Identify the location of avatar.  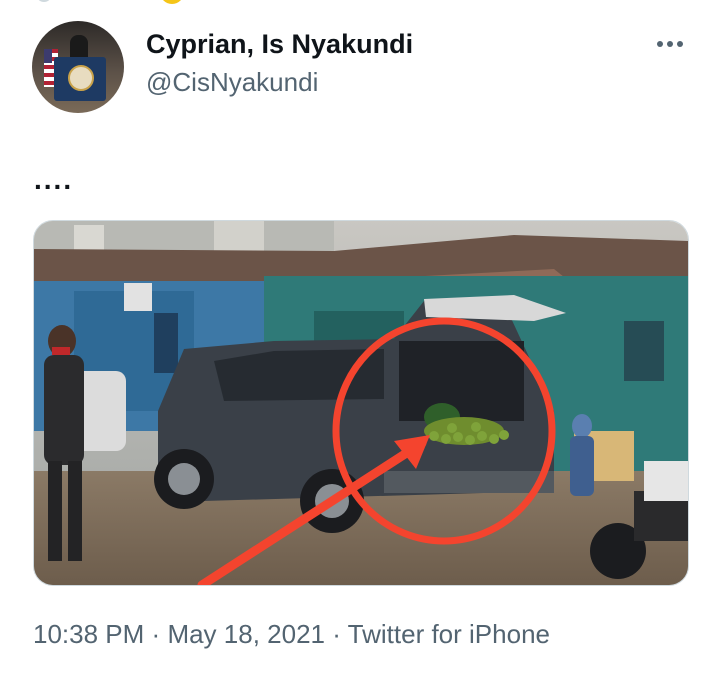
(78, 67).